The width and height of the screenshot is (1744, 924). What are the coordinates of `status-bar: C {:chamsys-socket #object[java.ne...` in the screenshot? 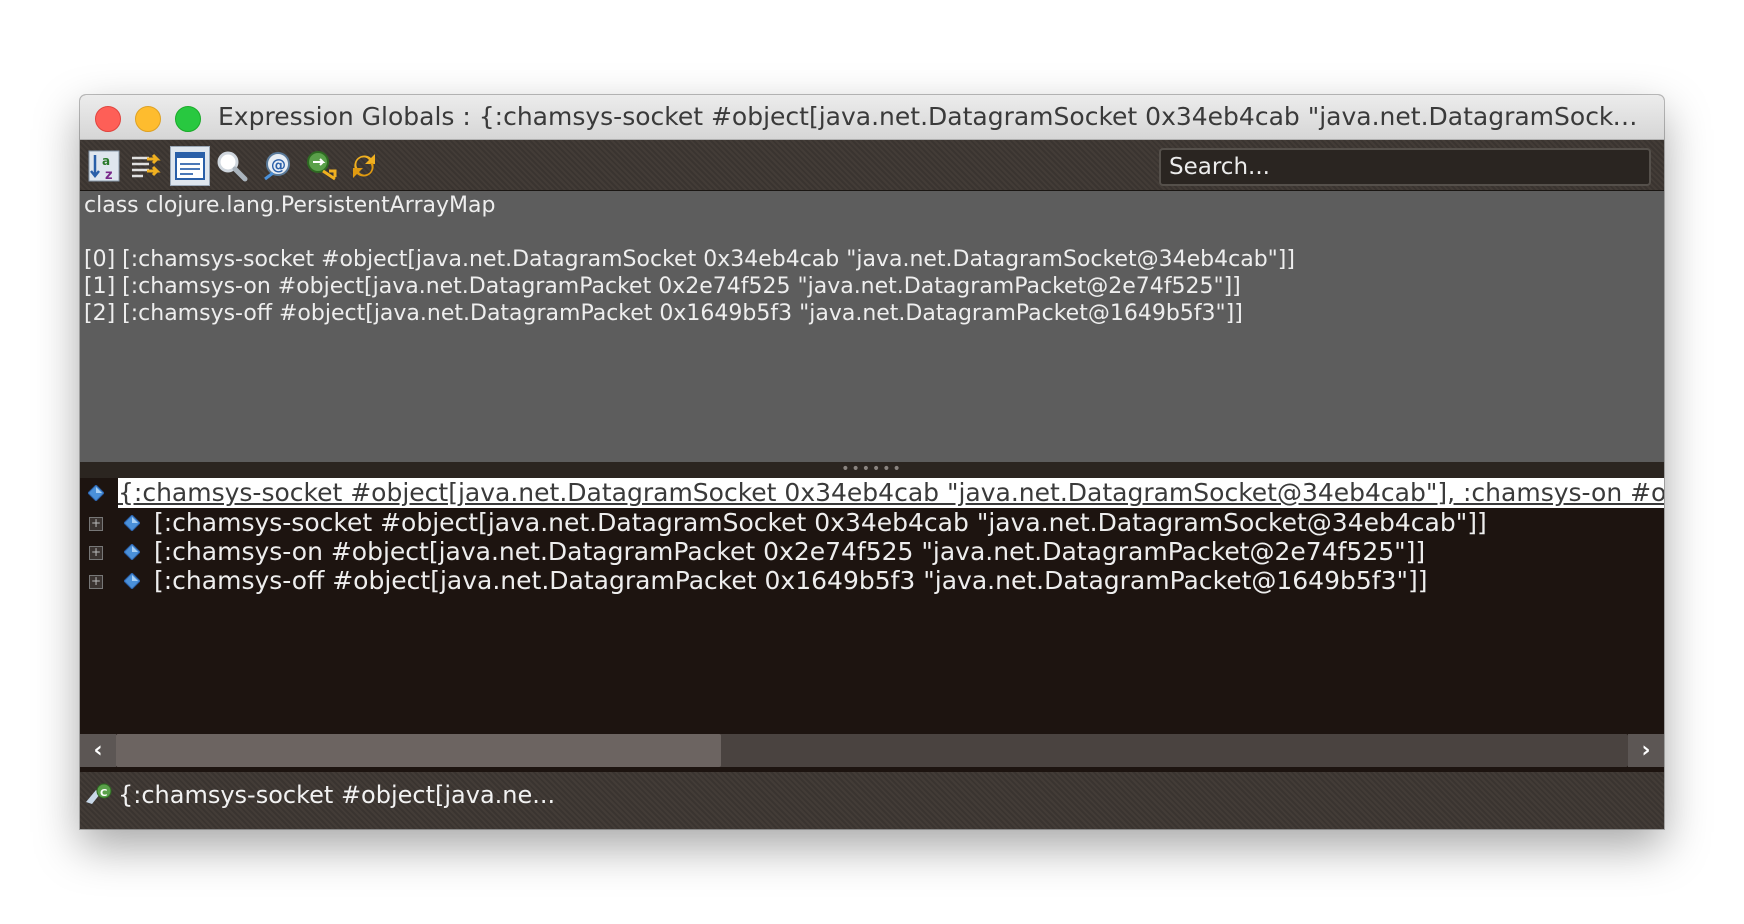 It's located at (872, 800).